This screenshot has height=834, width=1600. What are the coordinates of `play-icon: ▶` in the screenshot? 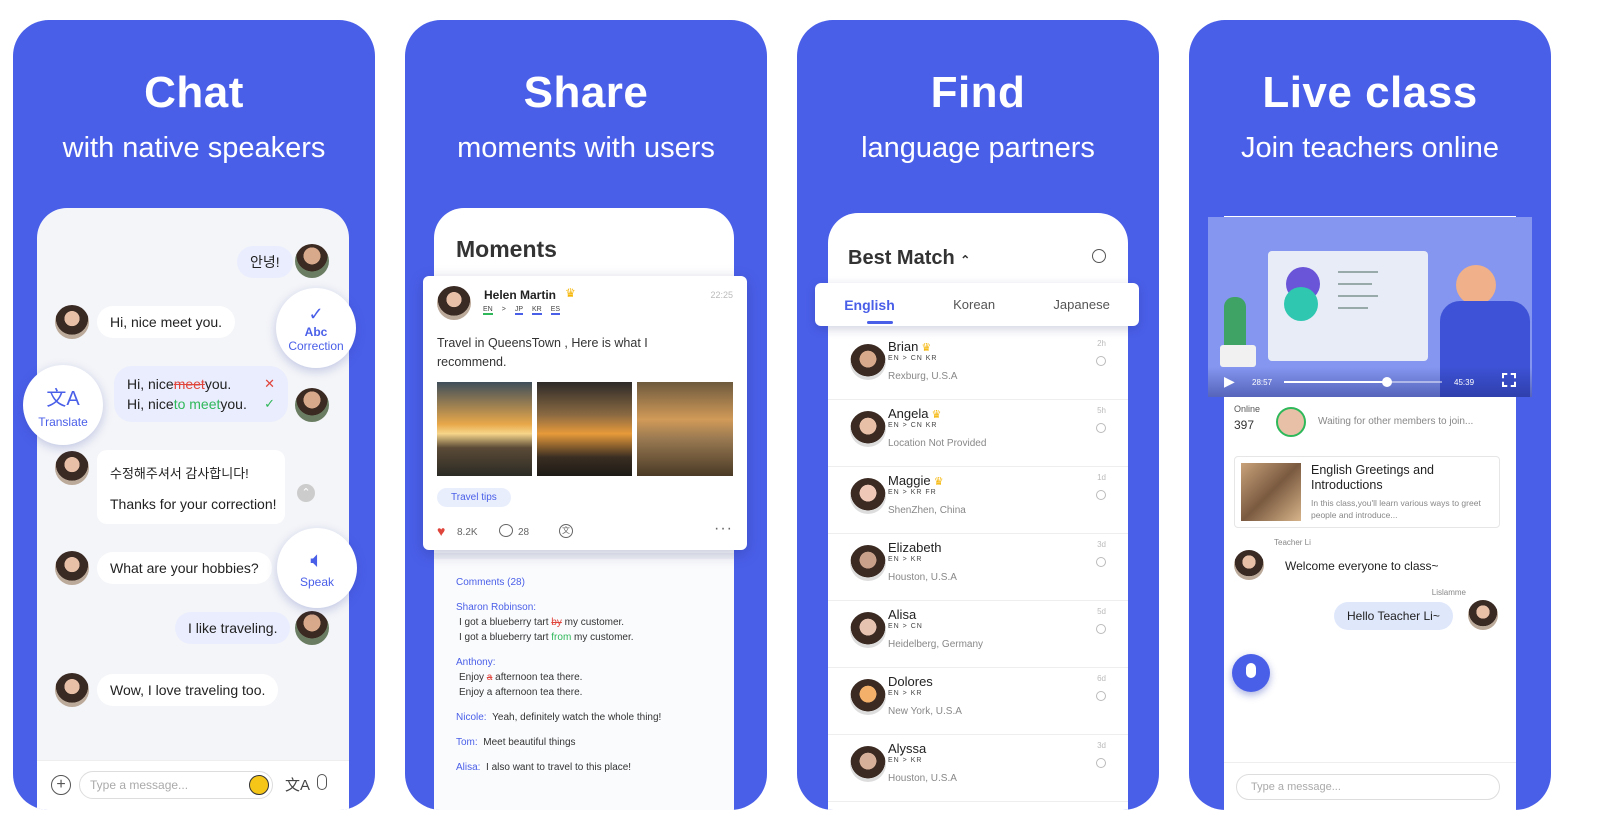 It's located at (1229, 381).